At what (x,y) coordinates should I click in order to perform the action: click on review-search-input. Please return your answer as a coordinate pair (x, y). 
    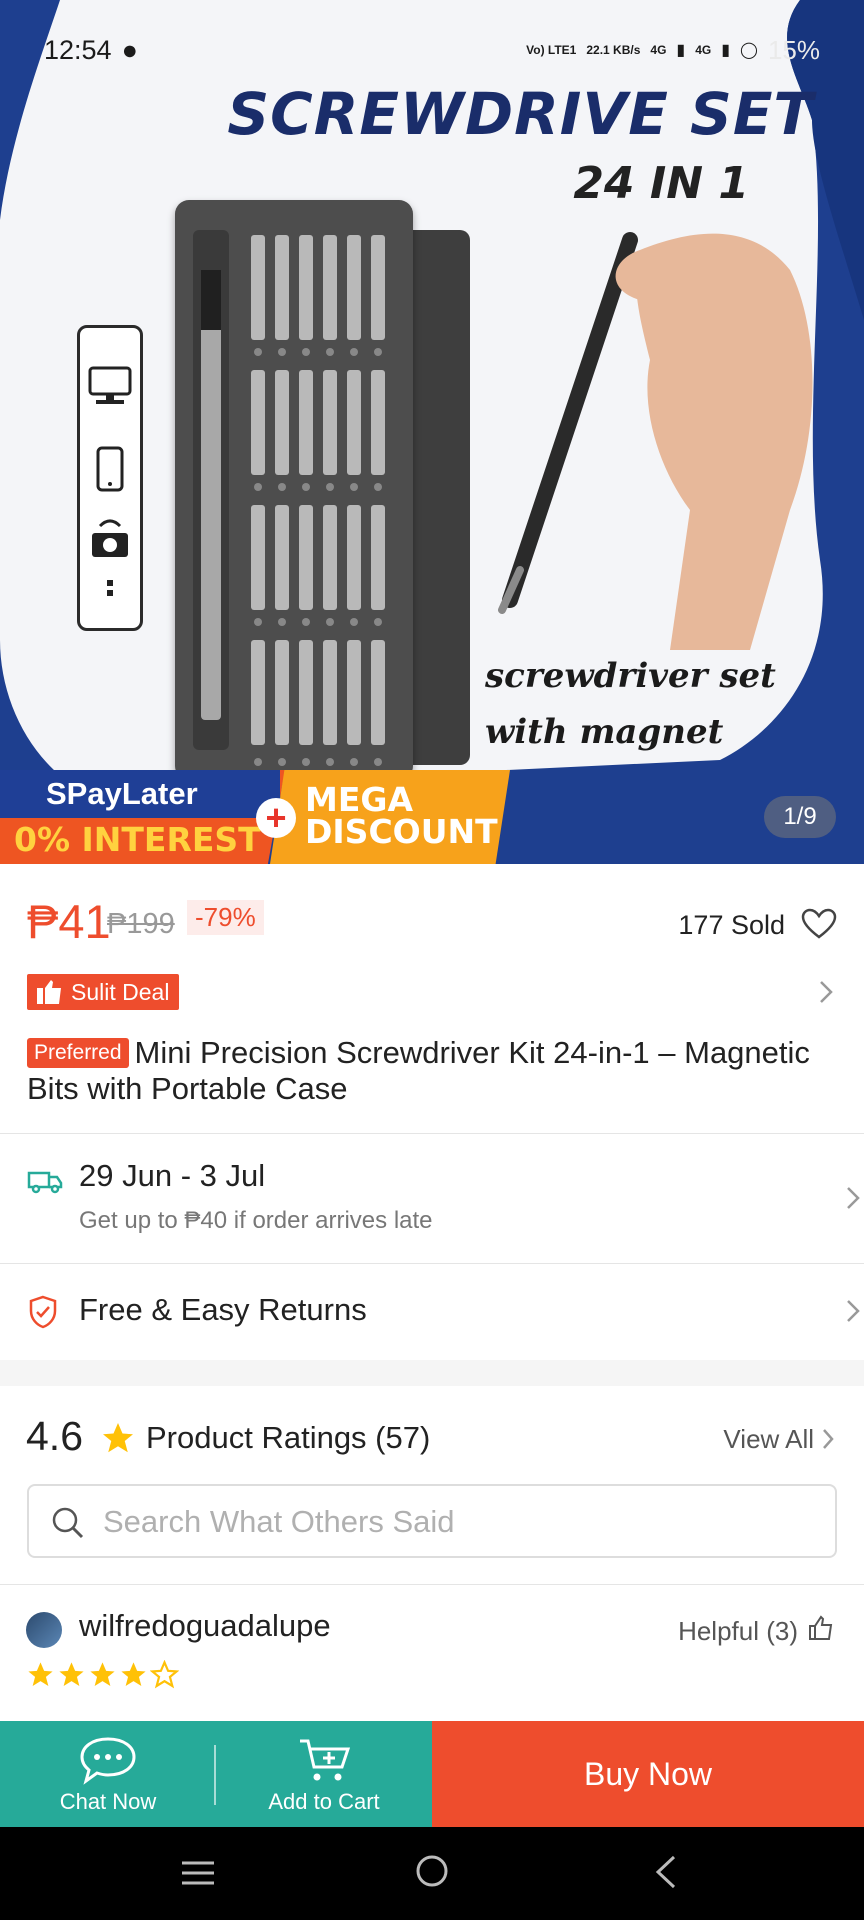
    Looking at the image, I should click on (451, 1522).